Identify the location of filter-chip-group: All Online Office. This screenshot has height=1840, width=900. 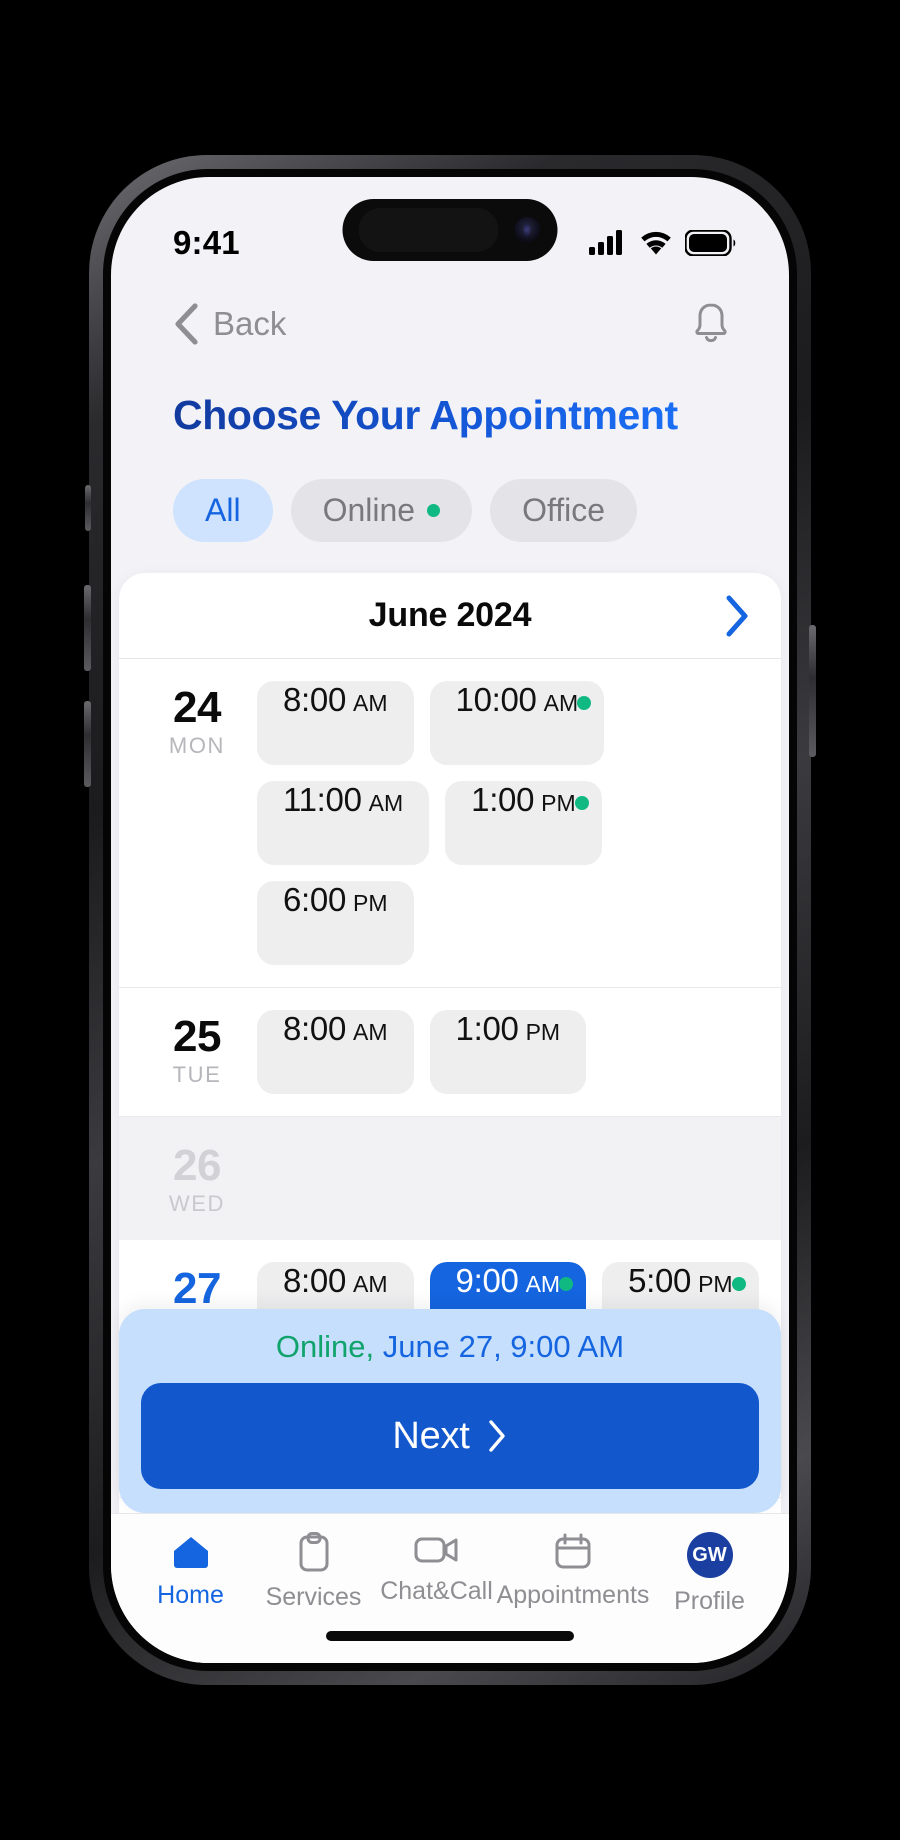
(450, 510).